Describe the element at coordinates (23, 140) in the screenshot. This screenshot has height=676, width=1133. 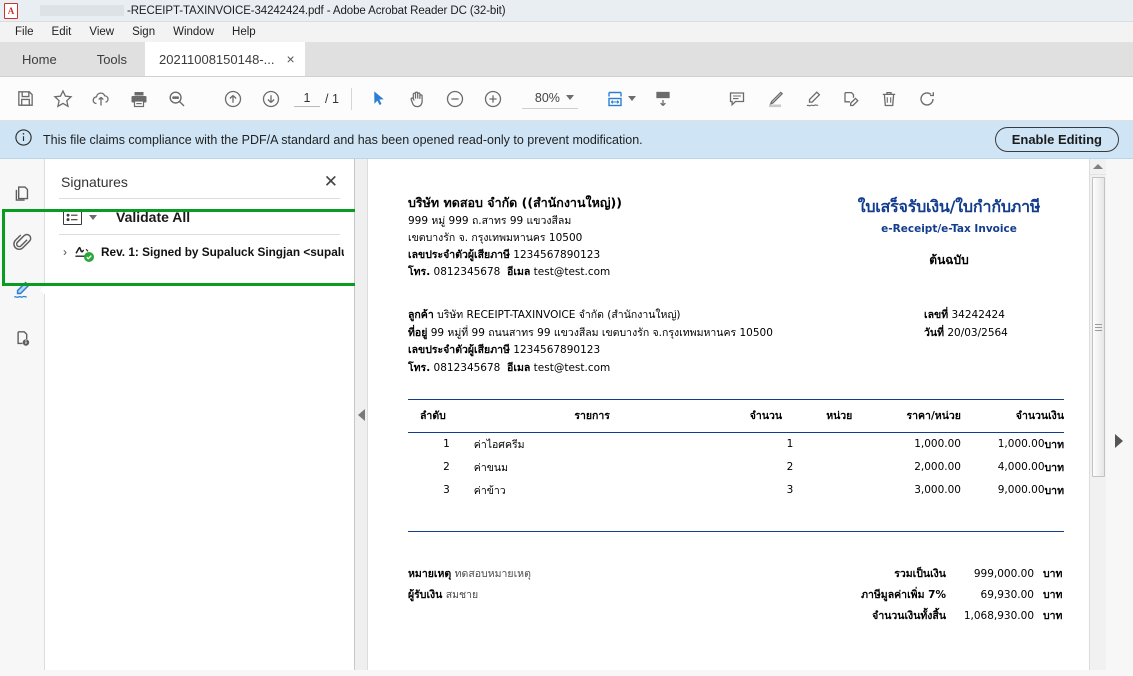
I see `info-icon` at that location.